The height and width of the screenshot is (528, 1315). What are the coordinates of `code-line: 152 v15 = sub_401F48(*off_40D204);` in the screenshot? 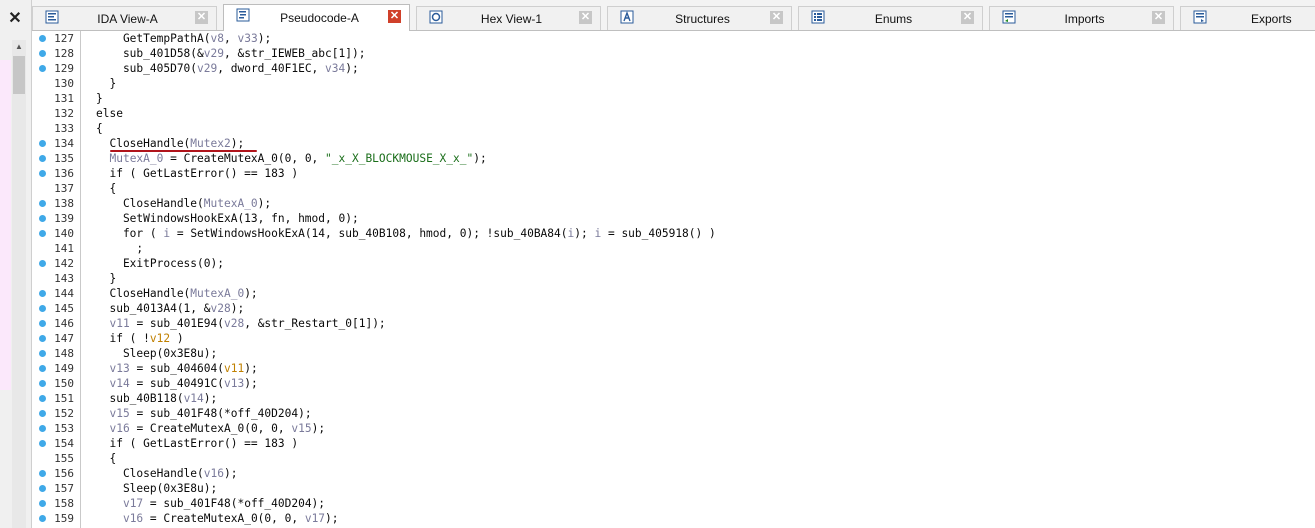 It's located at (677, 413).